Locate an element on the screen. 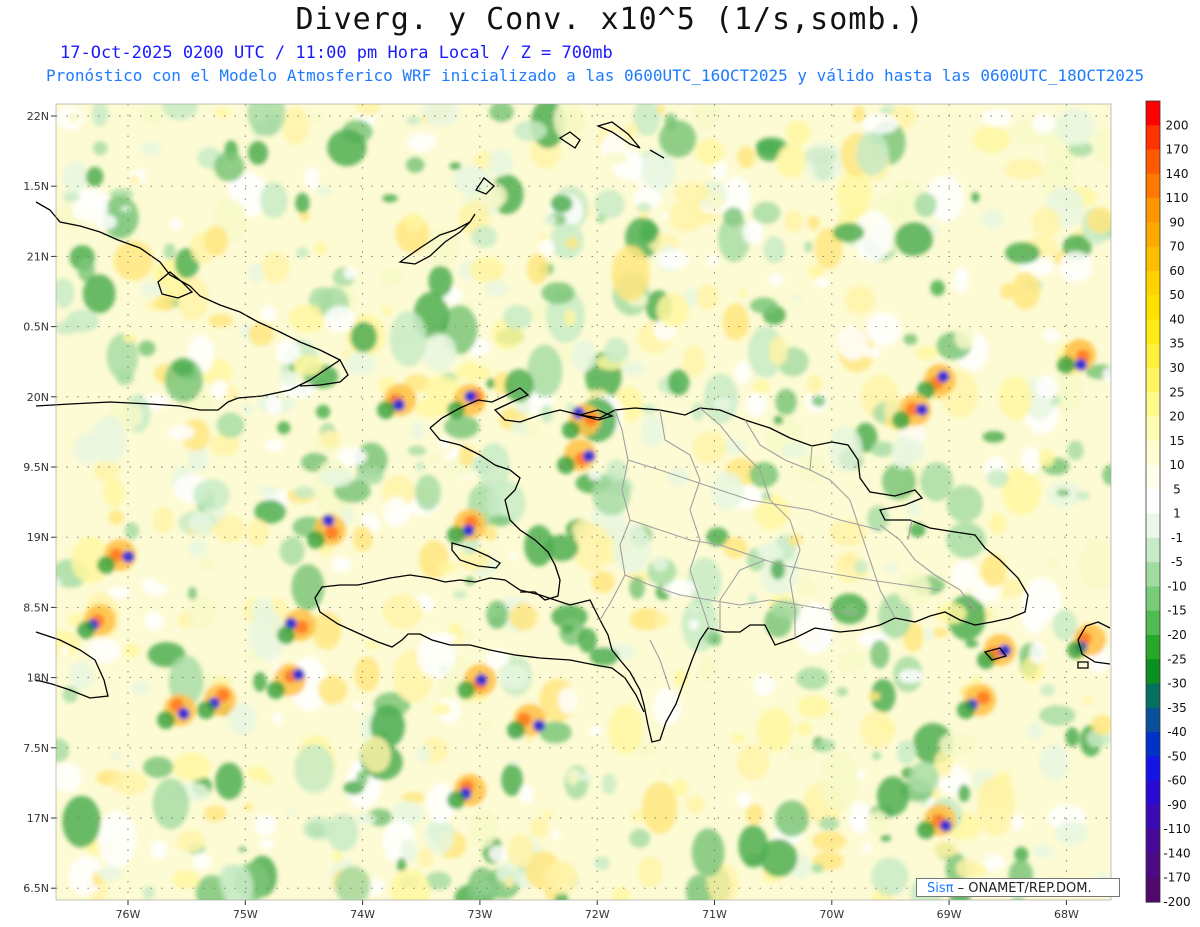 The image size is (1200, 927). longitude-labels: 76W 75W 74W 73W 72W 71W 70W 69W 68W is located at coordinates (597, 914).